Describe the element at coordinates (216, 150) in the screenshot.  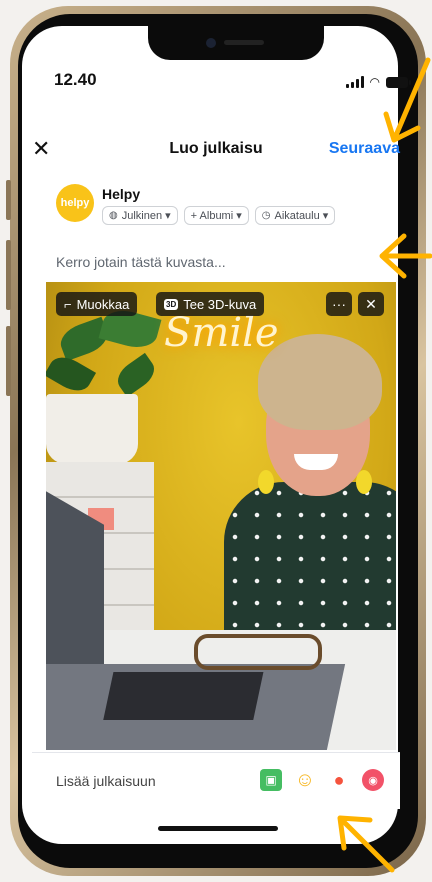
I see `top-nav: ✕ Luo julkaisu Seuraava` at that location.